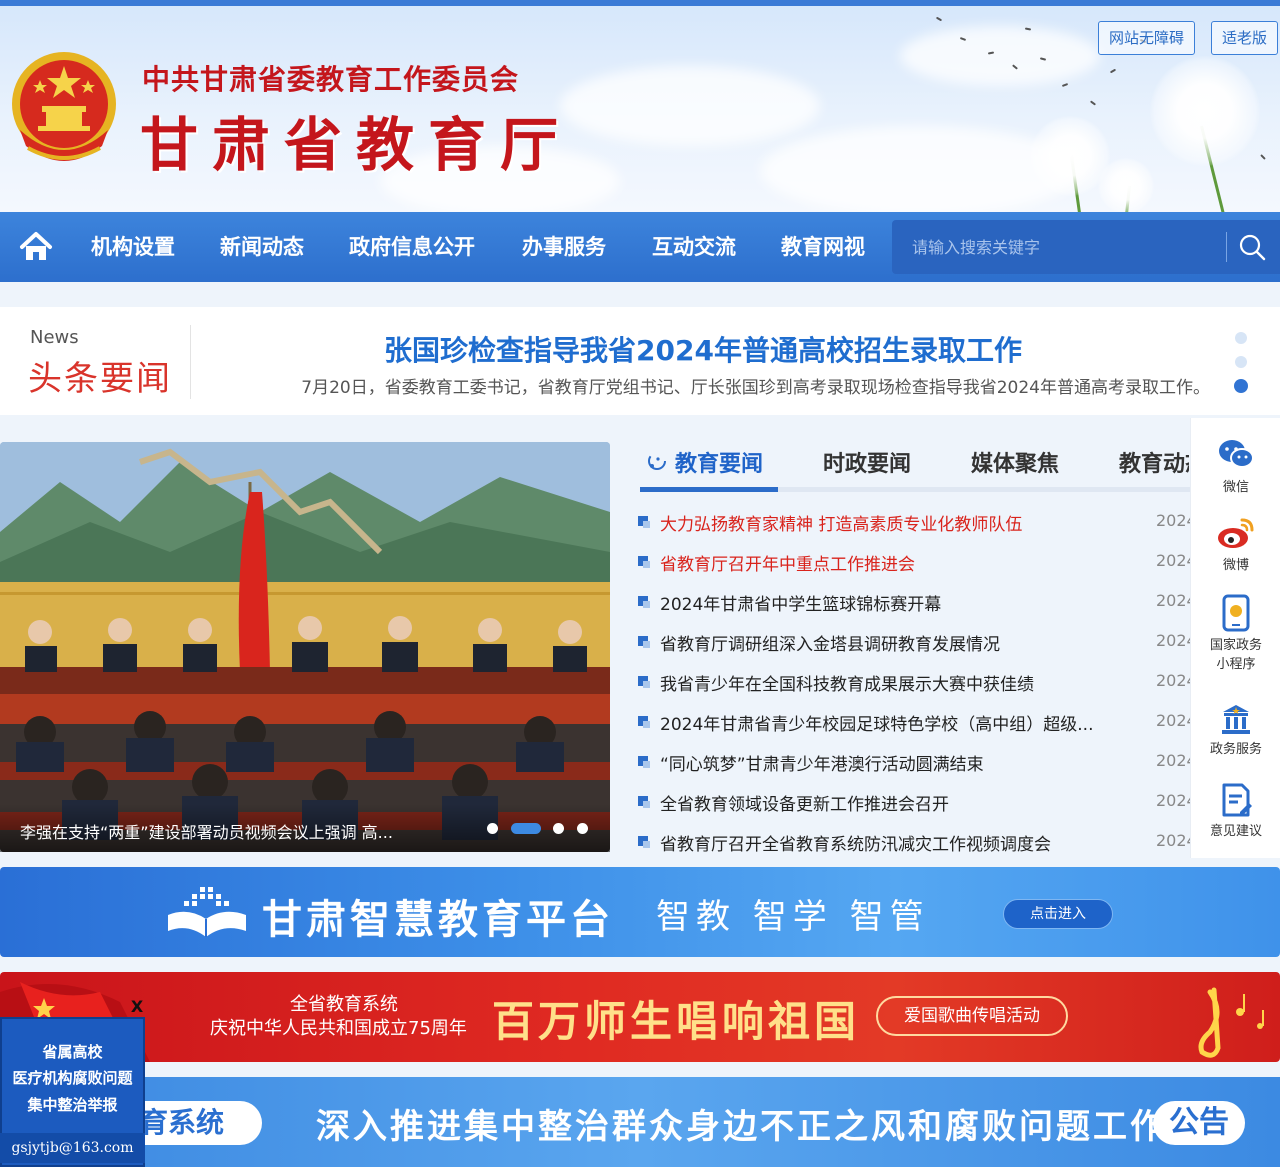 This screenshot has height=1167, width=1280. What do you see at coordinates (100, 379) in the screenshot?
I see `headline-label-cn: 头条要闻` at bounding box center [100, 379].